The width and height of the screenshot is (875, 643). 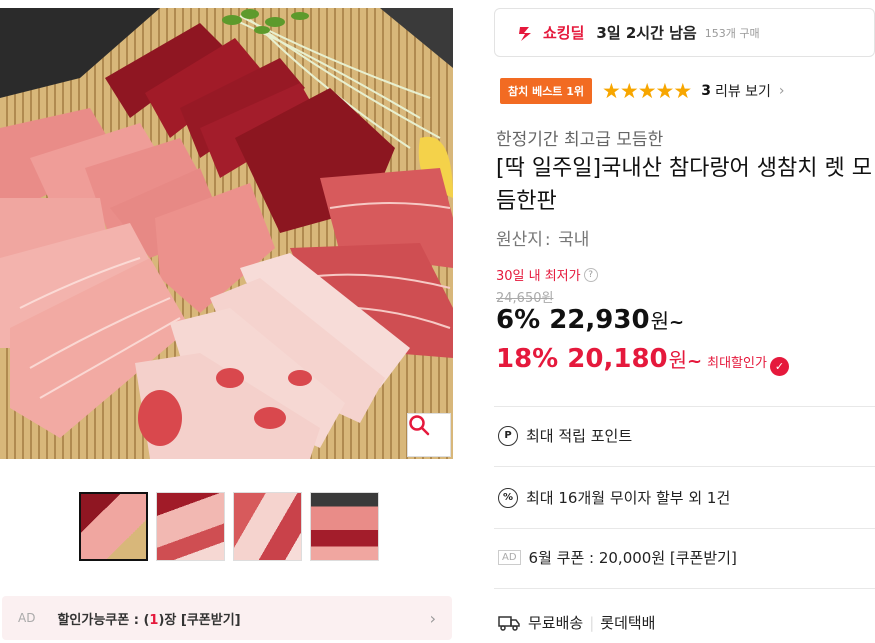 I want to click on shocking-deal-bar: 쇼킹딜 3일 2시간 남음 153개 구매, so click(x=684, y=32).